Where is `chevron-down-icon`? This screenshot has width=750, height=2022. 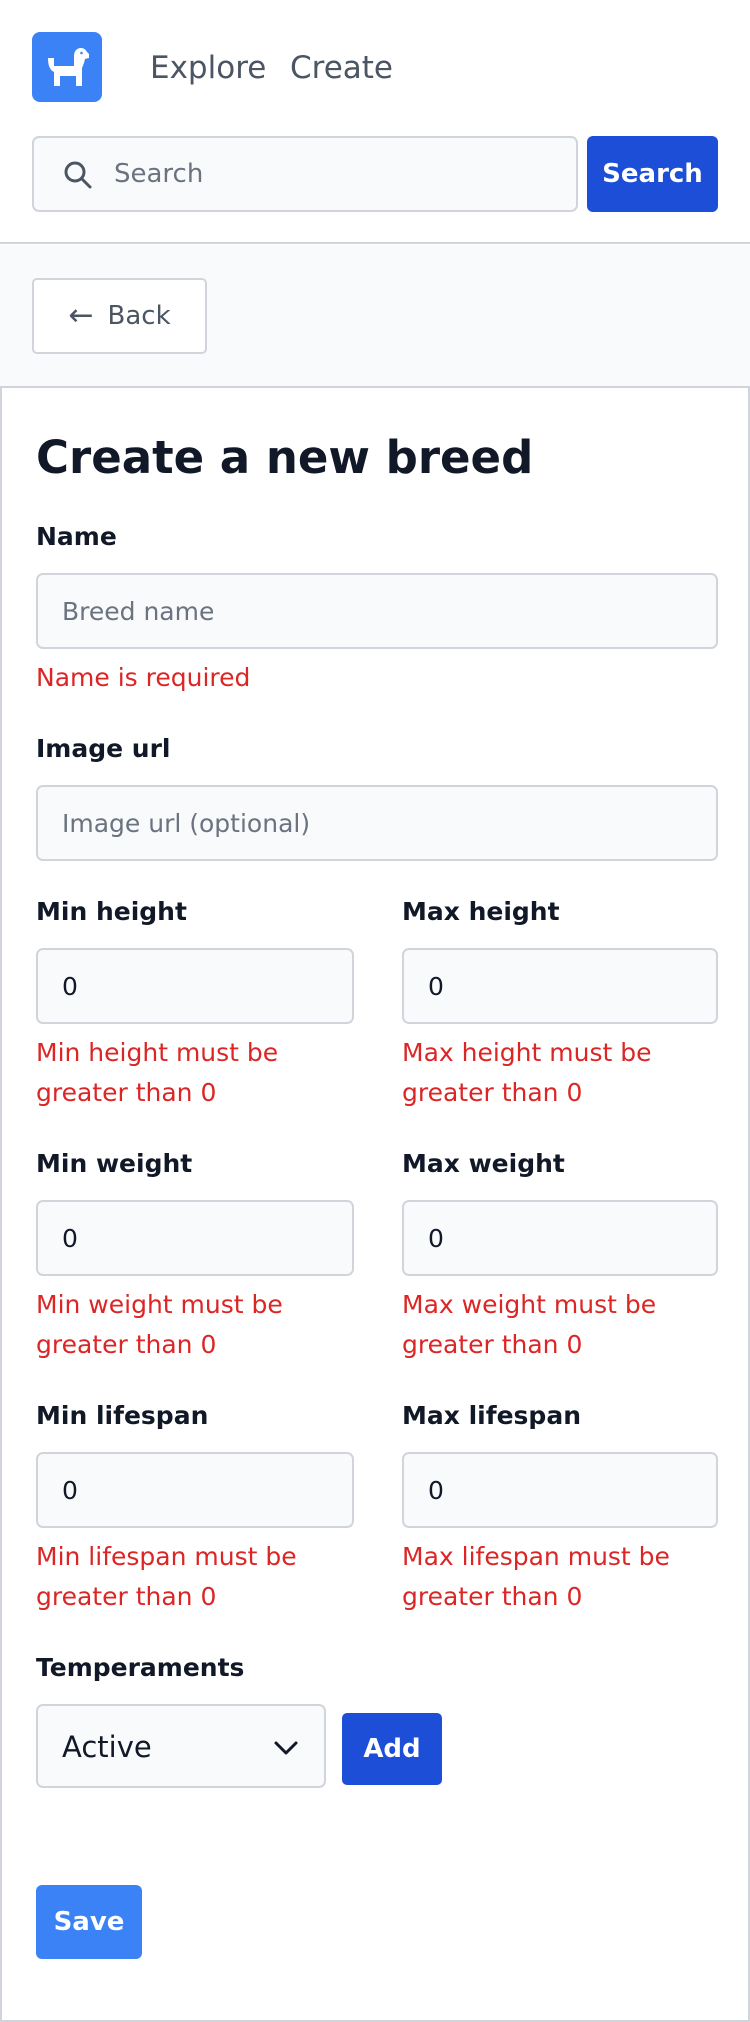 chevron-down-icon is located at coordinates (286, 1748).